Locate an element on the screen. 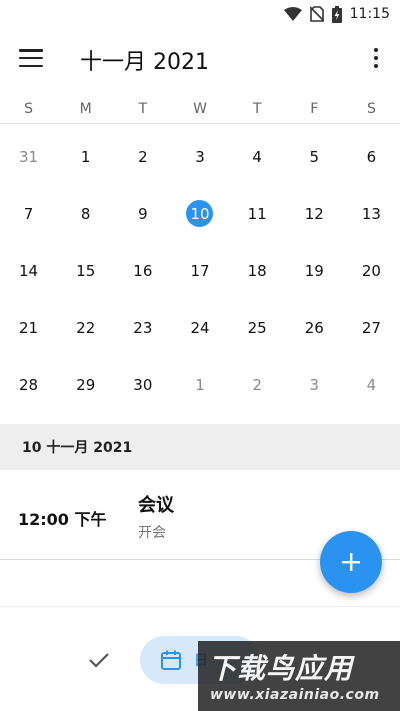 The width and height of the screenshot is (400, 711). app-bar: 十一月 2021 is located at coordinates (200, 59).